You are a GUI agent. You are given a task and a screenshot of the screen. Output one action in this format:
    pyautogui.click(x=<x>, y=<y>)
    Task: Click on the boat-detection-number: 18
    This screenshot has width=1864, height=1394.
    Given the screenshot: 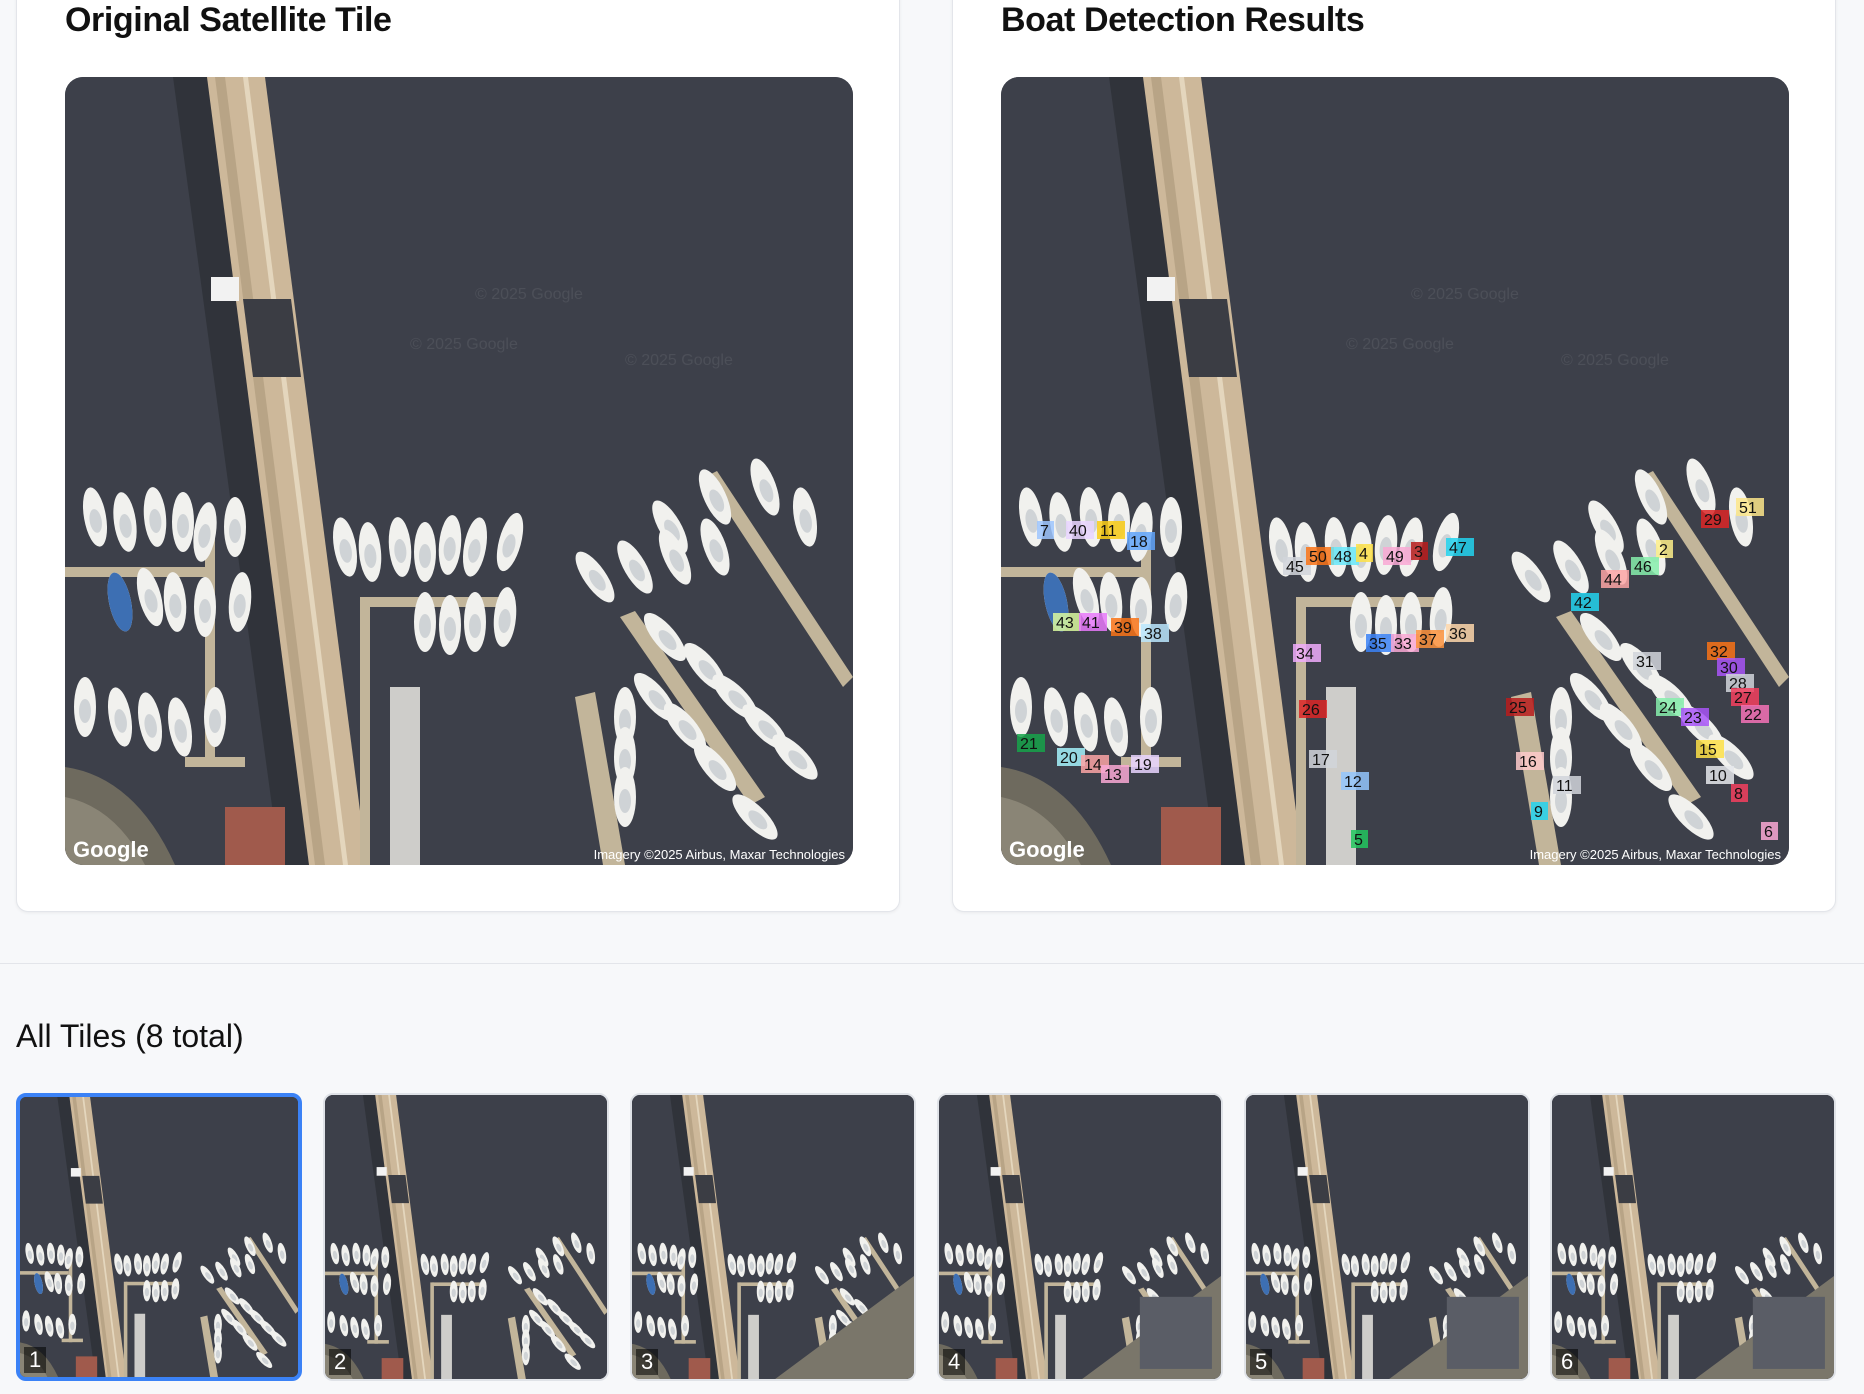 What is the action you would take?
    pyautogui.click(x=1139, y=542)
    